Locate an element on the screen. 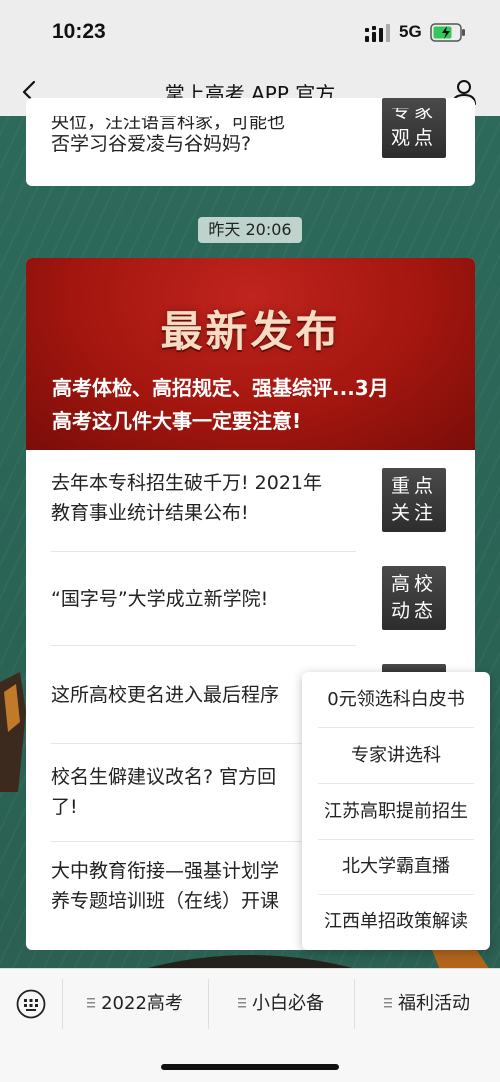 Image resolution: width=500 pixels, height=1082 pixels. menu-button-label: 福利活动 is located at coordinates (434, 1003).